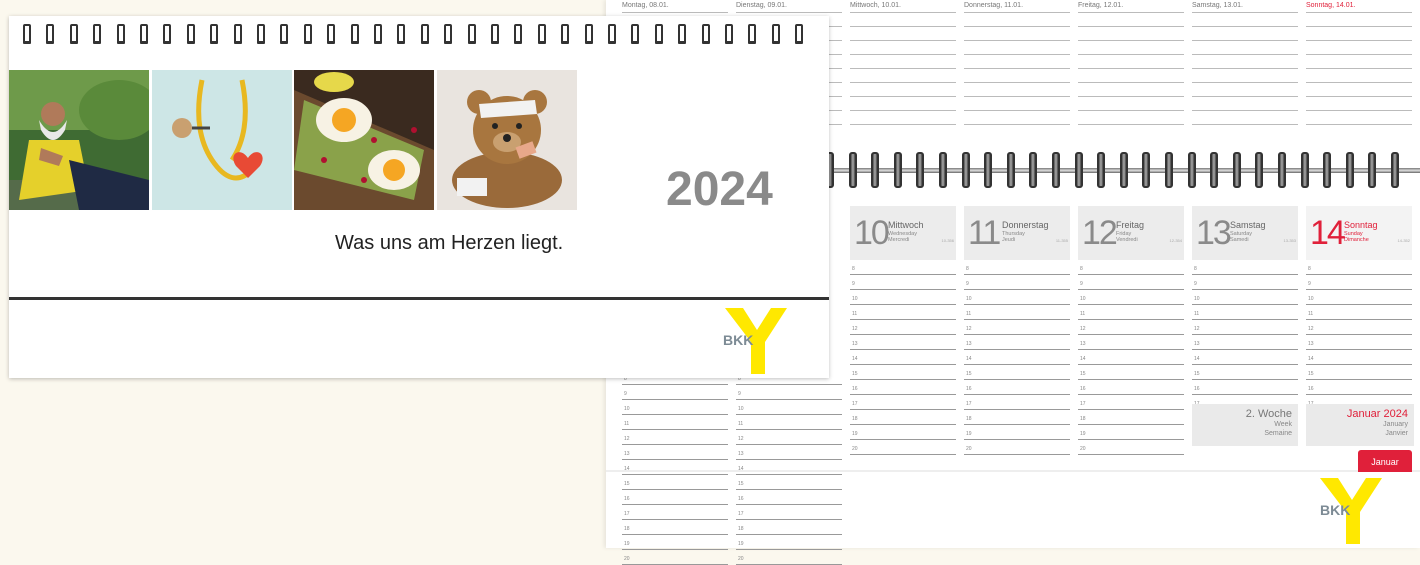 The image size is (1420, 565). What do you see at coordinates (1331, 5) in the screenshot?
I see `top-day-header: Sonntag, 14.01.` at bounding box center [1331, 5].